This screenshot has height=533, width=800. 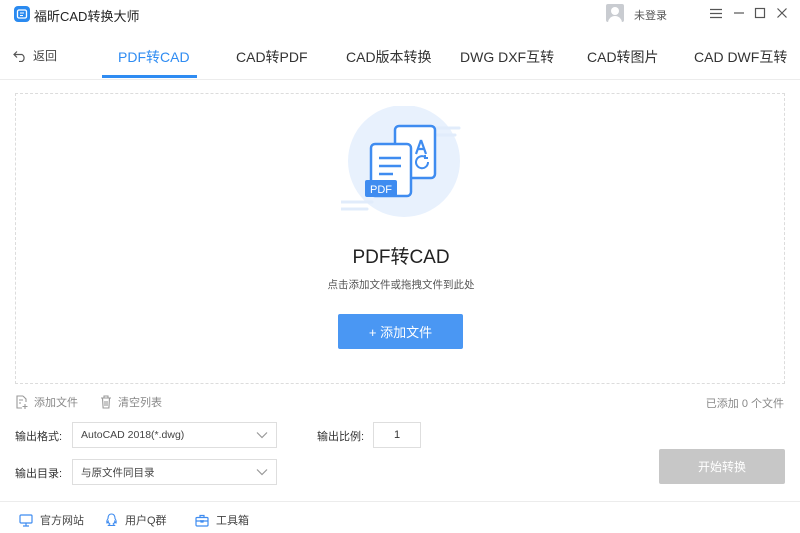 I want to click on user-qq-group-link: 用户Q群, so click(x=136, y=520).